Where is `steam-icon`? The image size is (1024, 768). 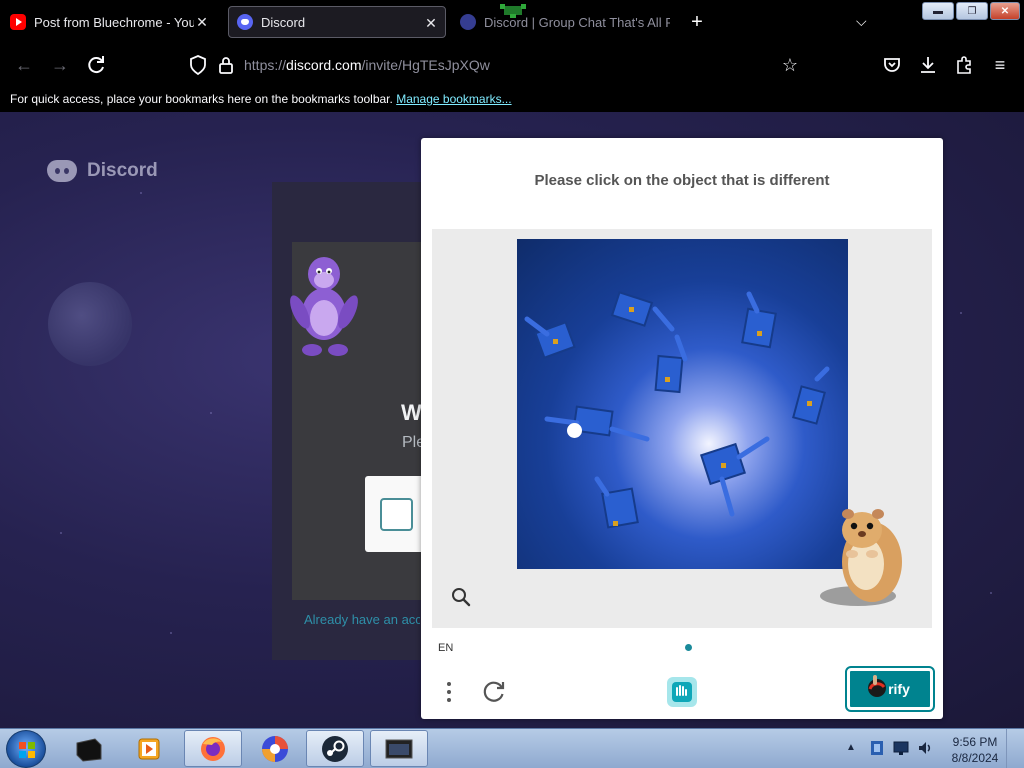
steam-icon is located at coordinates (335, 748).